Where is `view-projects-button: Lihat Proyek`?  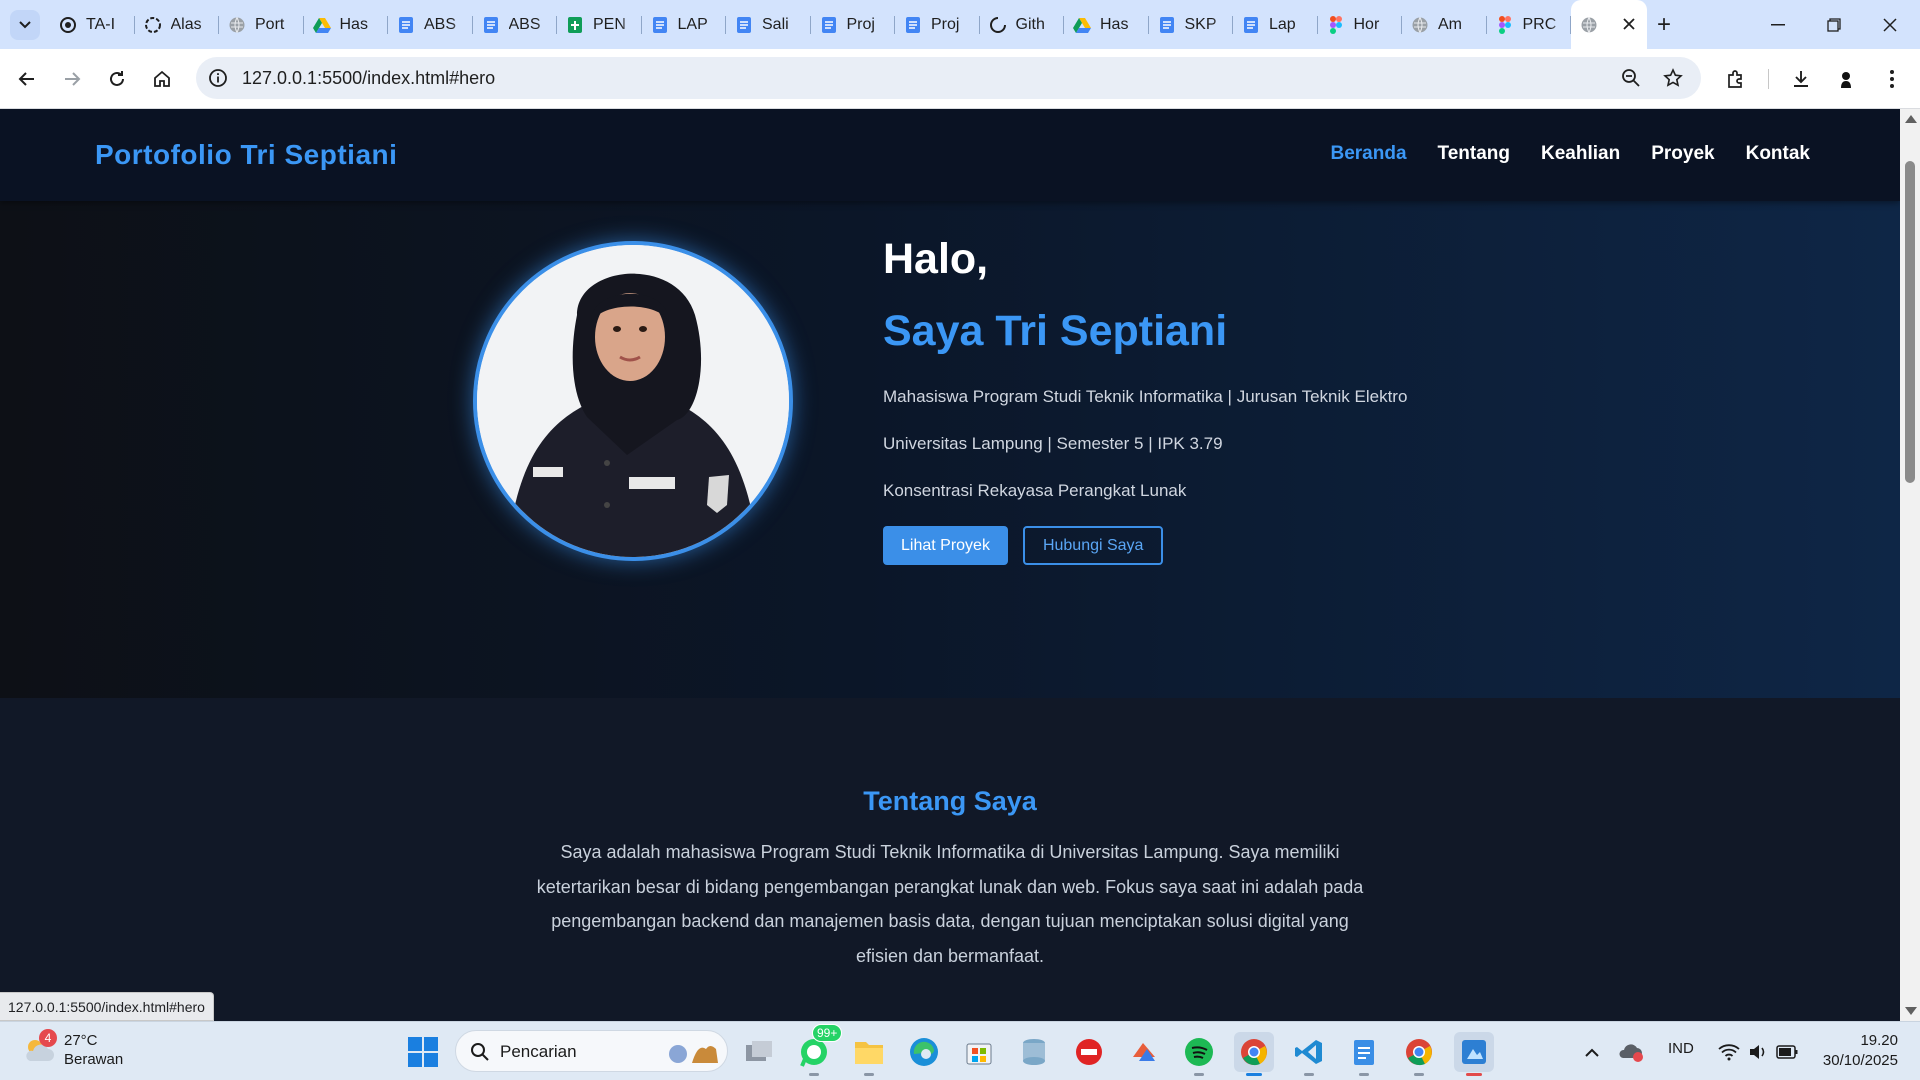 view-projects-button: Lihat Proyek is located at coordinates (945, 545).